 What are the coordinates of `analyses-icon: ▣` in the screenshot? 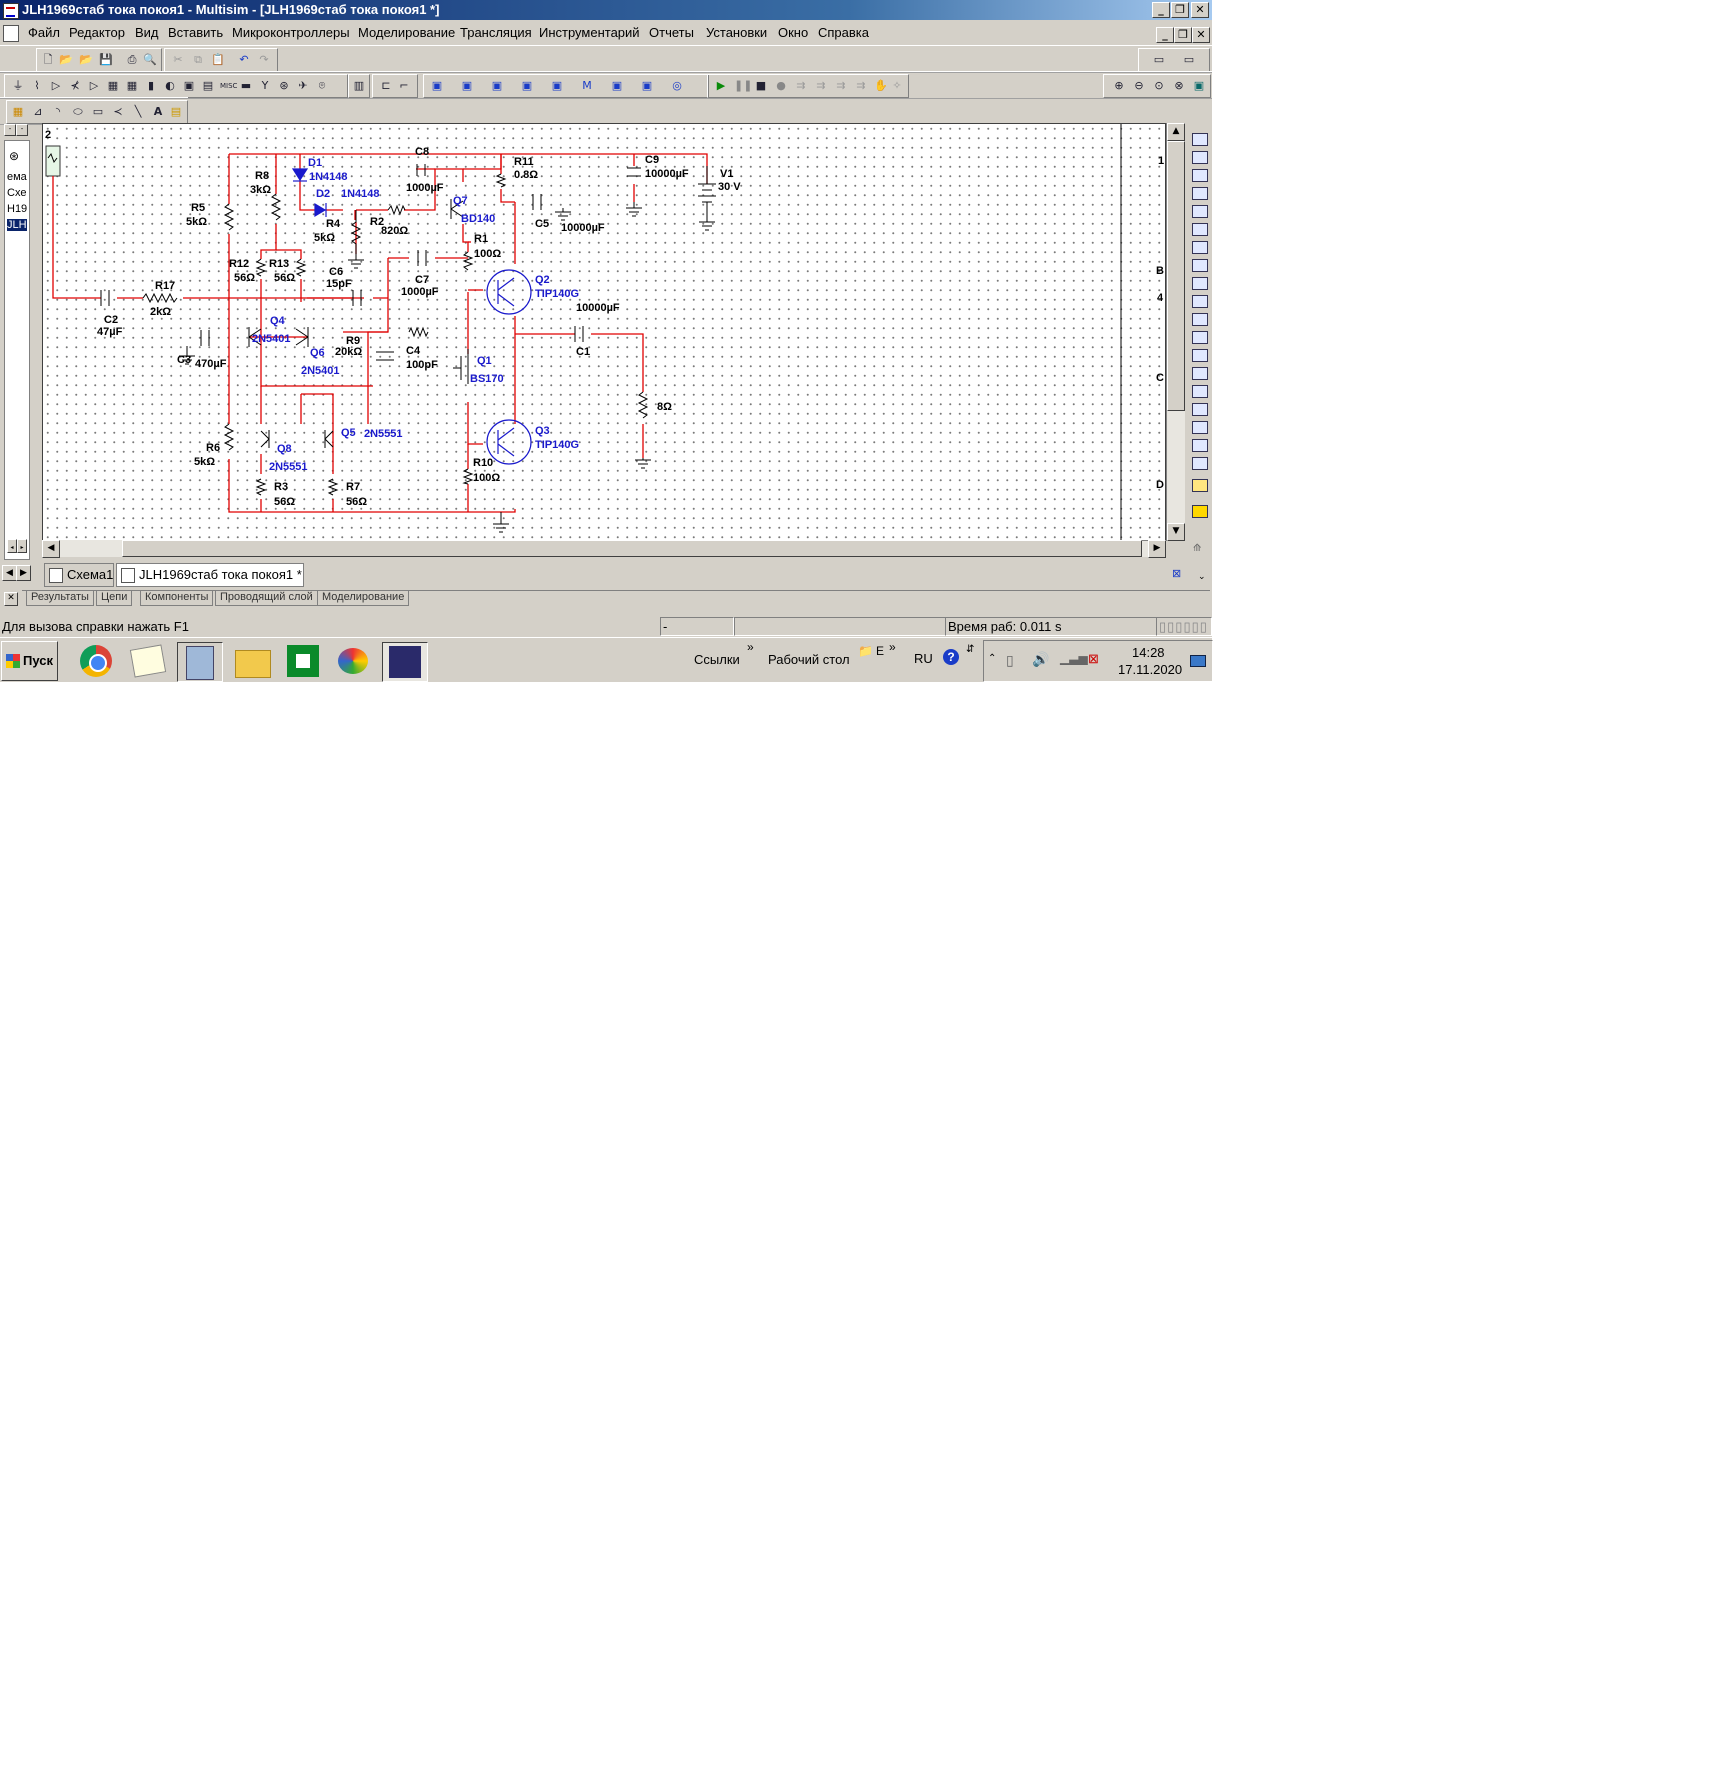 It's located at (497, 86).